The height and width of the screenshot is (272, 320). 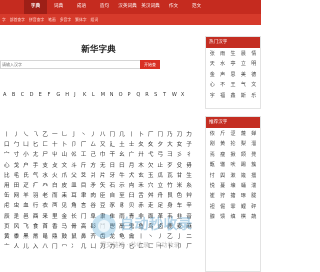 I want to click on radical-link: 厶, so click(x=93, y=145).